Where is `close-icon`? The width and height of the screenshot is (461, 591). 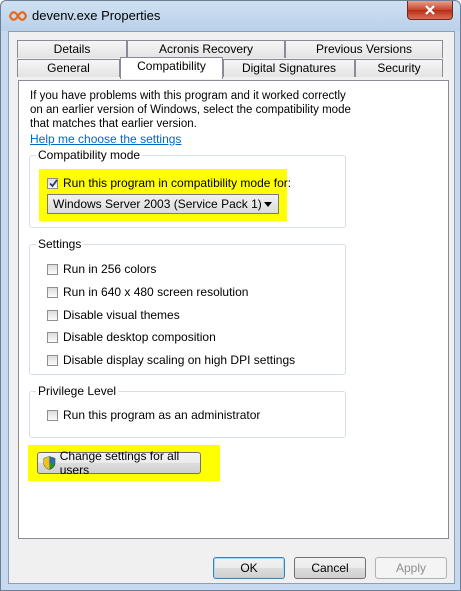
close-icon is located at coordinates (430, 10).